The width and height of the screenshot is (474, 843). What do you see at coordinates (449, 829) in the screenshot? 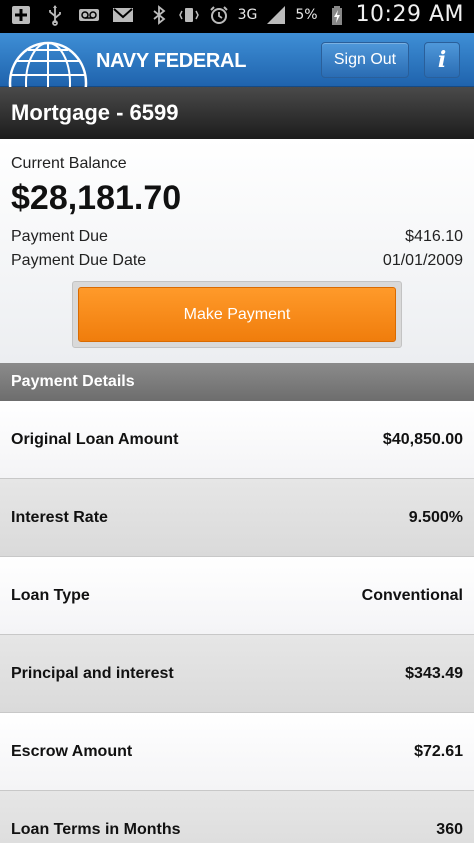
I see `detail-value: 360` at bounding box center [449, 829].